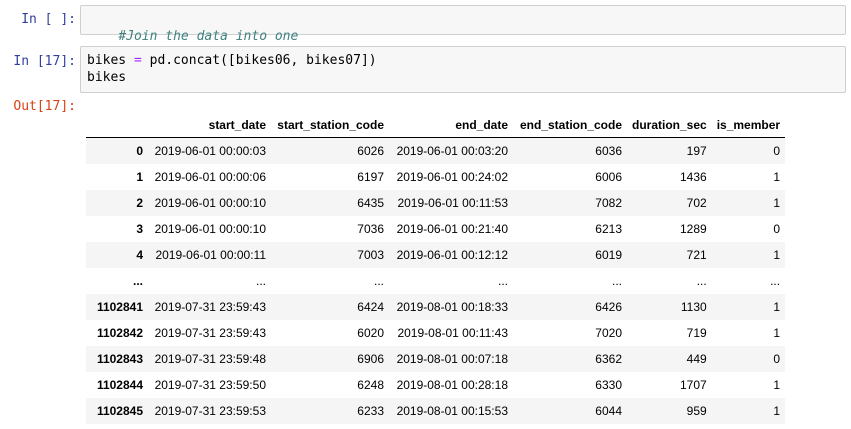  Describe the element at coordinates (370, 229) in the screenshot. I see `table-cell: 7036` at that location.